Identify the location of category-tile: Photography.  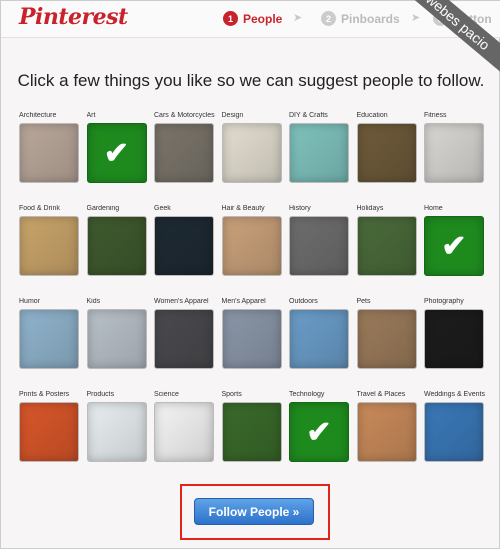
(455, 333).